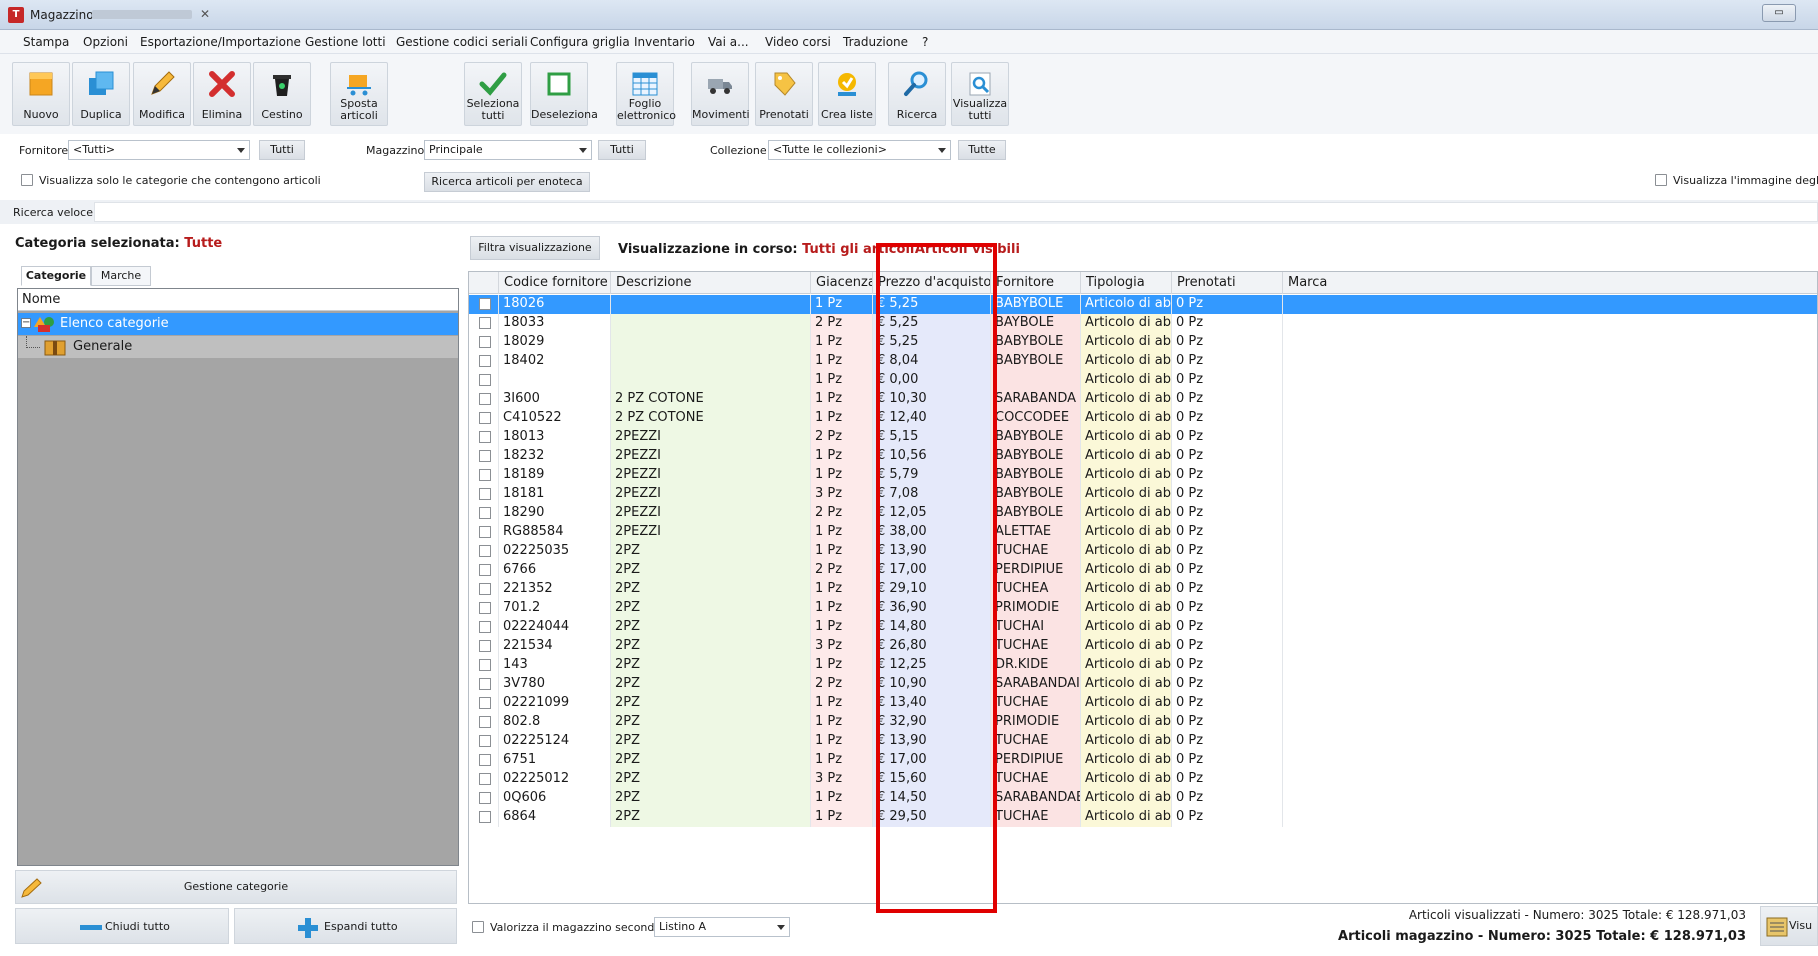 The image size is (1818, 956). What do you see at coordinates (46, 42) in the screenshot?
I see `menu-stampa: Stampa` at bounding box center [46, 42].